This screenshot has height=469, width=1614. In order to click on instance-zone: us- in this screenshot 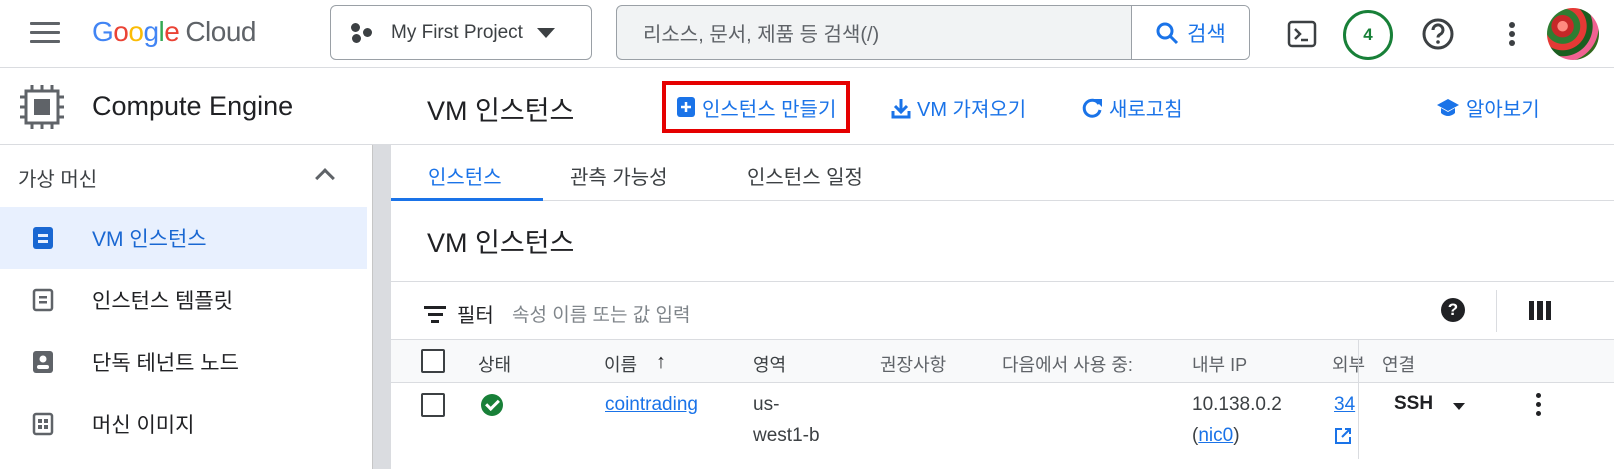, I will do `click(766, 404)`.